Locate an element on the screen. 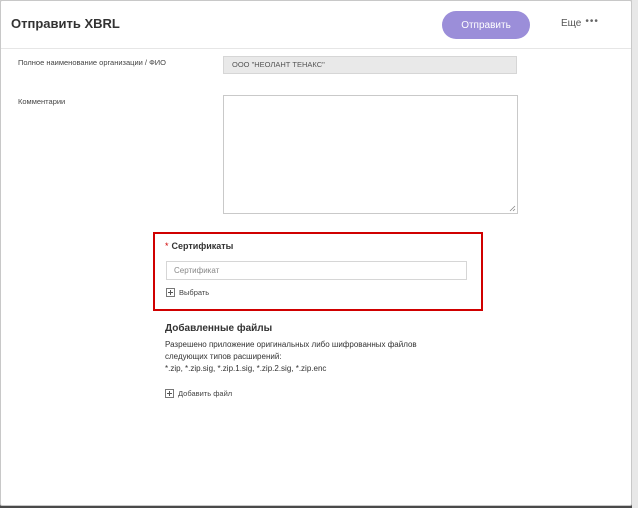  add-file-button: Добавить файл is located at coordinates (198, 393).